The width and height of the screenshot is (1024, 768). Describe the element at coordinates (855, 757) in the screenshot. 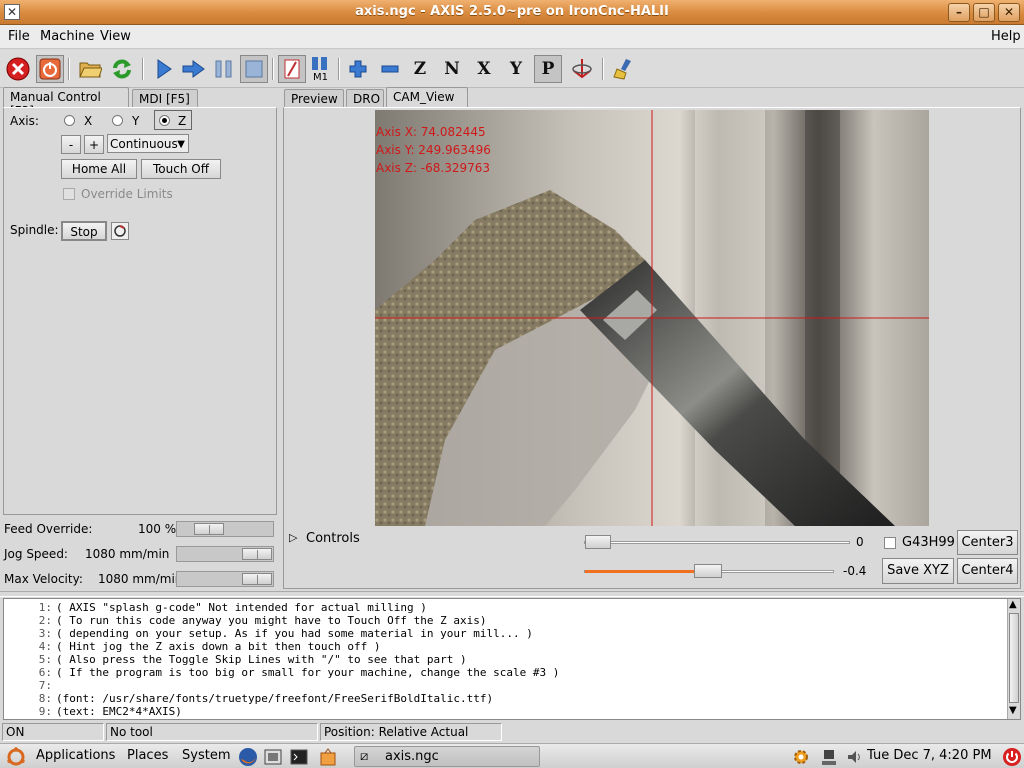

I see `volume-icon` at that location.